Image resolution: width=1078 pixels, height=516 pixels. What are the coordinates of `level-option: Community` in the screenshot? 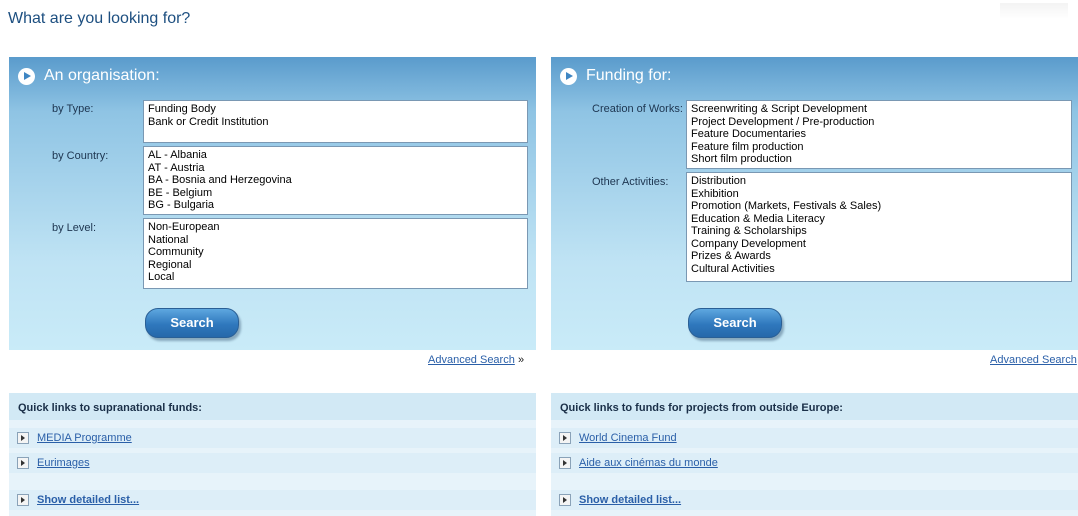 It's located at (335, 252).